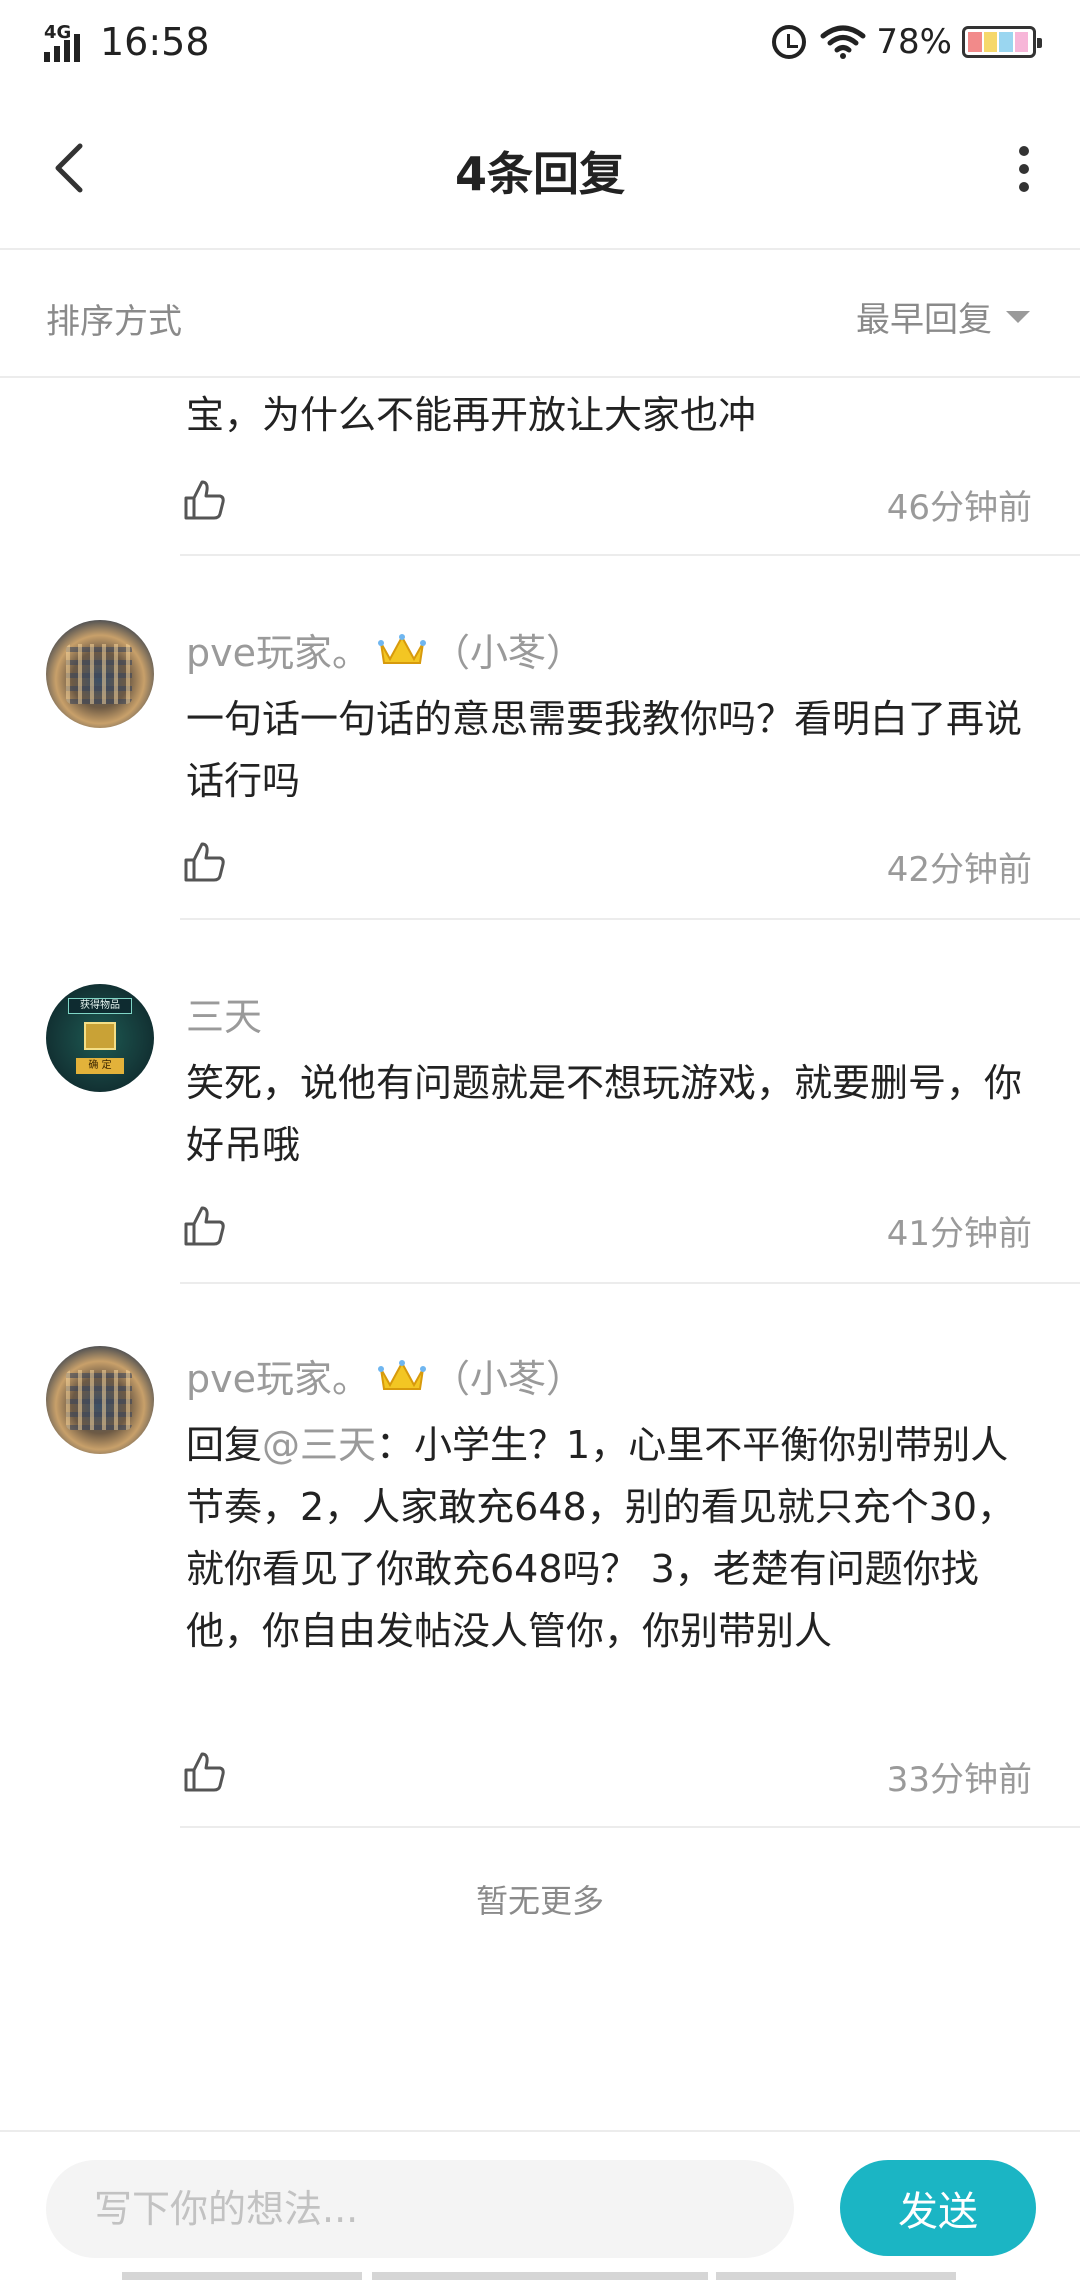  I want to click on status-right: 78%, so click(907, 42).